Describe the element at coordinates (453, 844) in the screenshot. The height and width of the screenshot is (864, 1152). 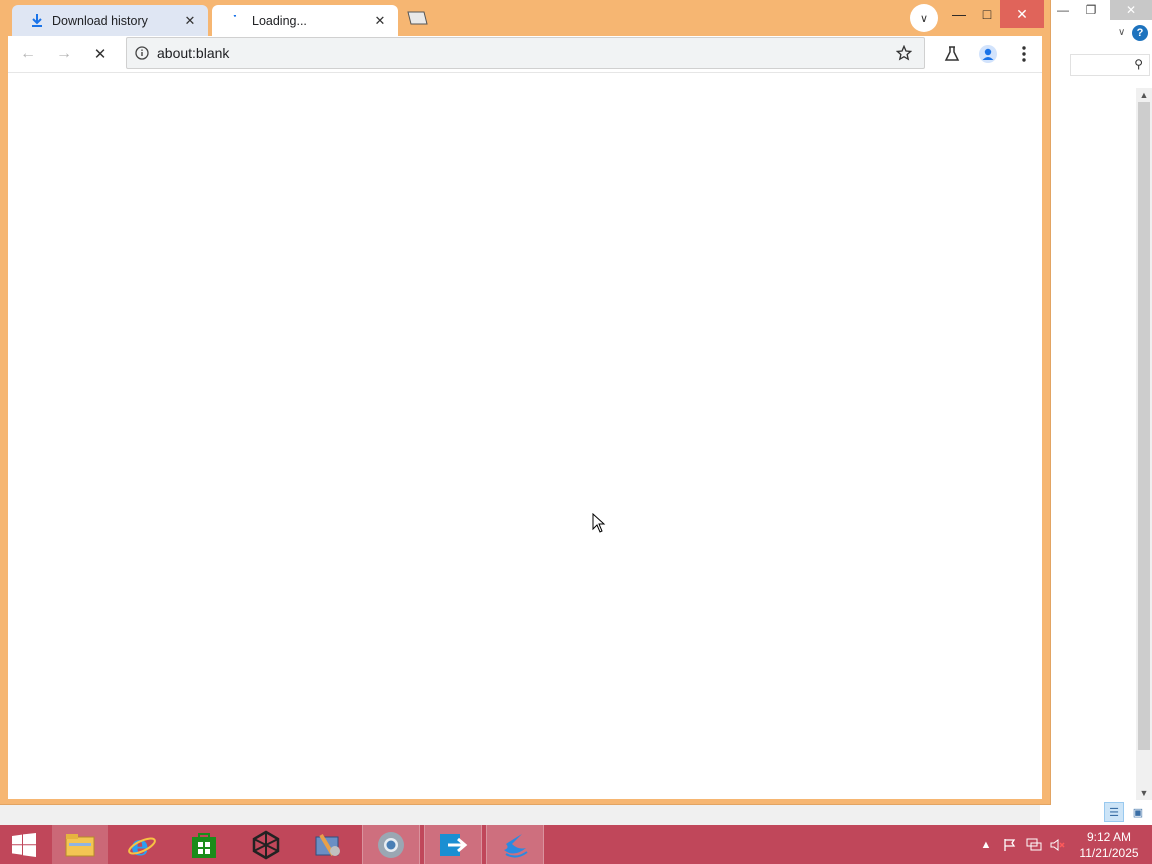
I see `remote-transfer-icon` at that location.